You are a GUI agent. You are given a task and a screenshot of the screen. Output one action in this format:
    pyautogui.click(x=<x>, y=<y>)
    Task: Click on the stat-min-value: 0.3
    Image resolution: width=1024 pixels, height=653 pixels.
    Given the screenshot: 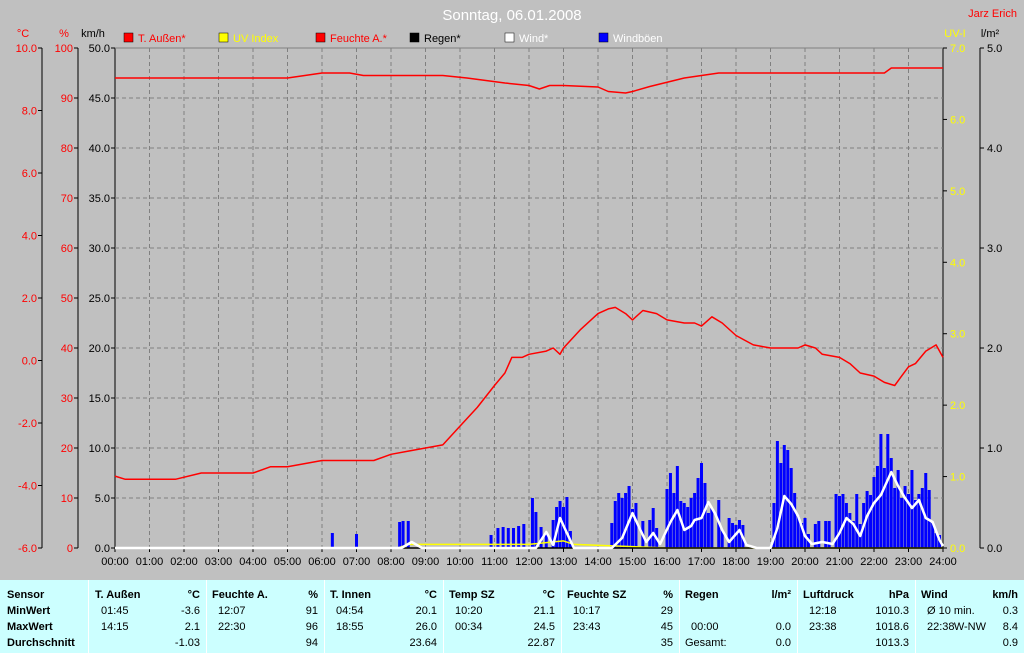 What is the action you would take?
    pyautogui.click(x=1010, y=611)
    